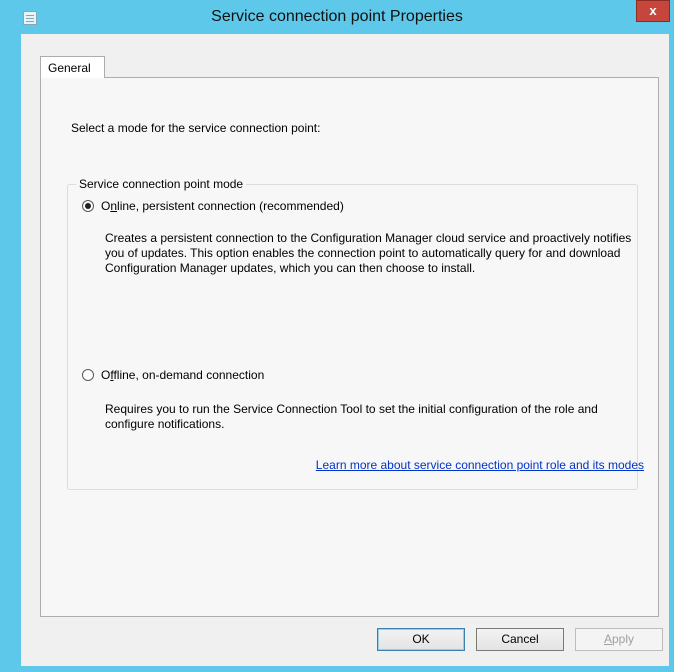  What do you see at coordinates (421, 639) in the screenshot?
I see `ok-button: OK` at bounding box center [421, 639].